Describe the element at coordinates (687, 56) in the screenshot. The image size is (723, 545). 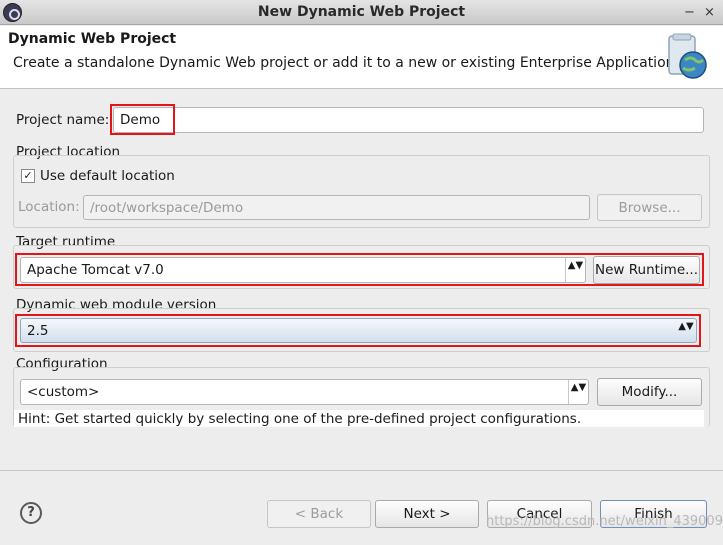
I see `web-project-globe-icon` at that location.